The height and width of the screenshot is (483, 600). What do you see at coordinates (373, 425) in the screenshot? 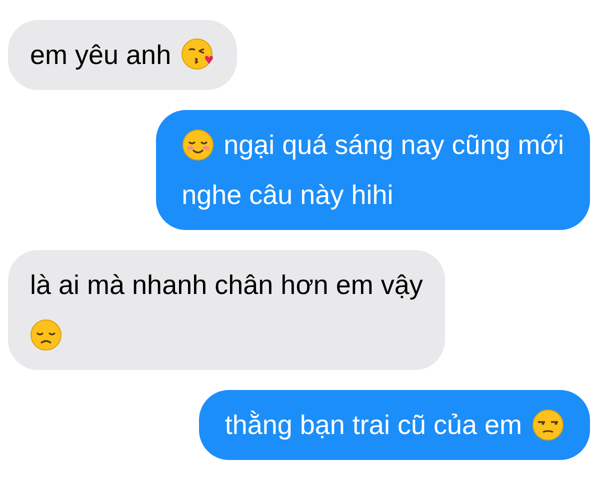
I see `message-text: thằng bạn trai cũ của em` at bounding box center [373, 425].